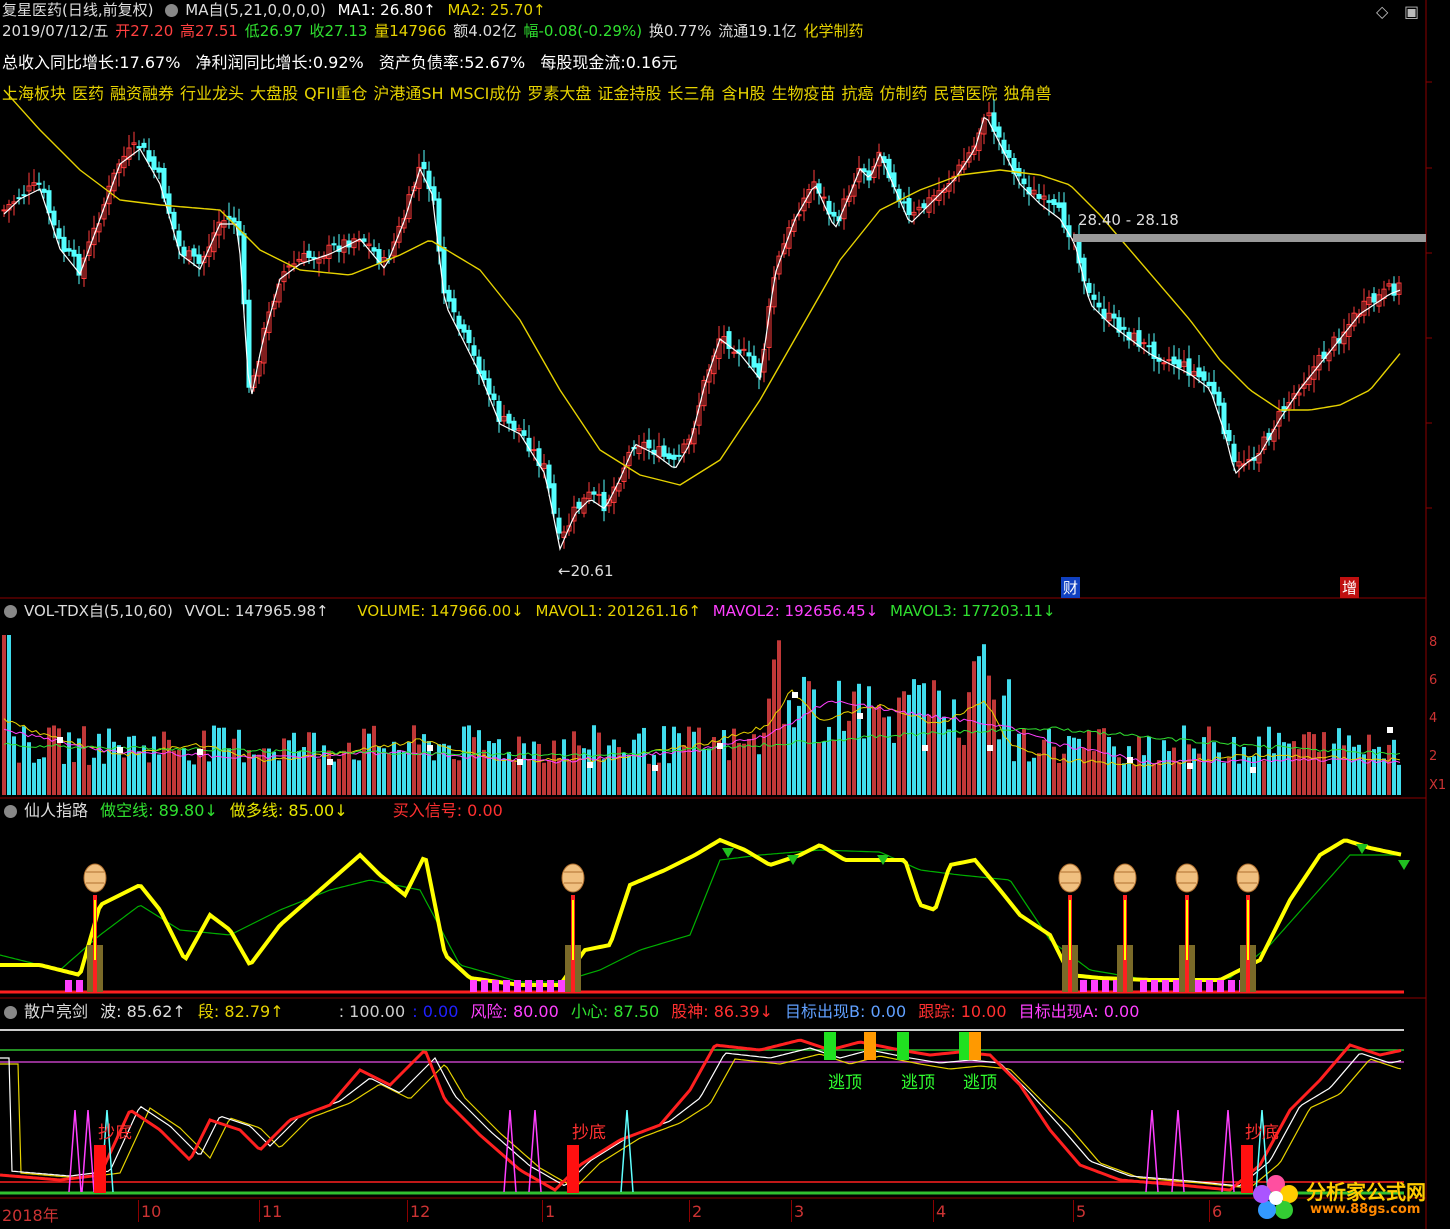 The height and width of the screenshot is (1229, 1450). Describe the element at coordinates (589, 1133) in the screenshot. I see `bottom-label-2: 抄底` at that location.